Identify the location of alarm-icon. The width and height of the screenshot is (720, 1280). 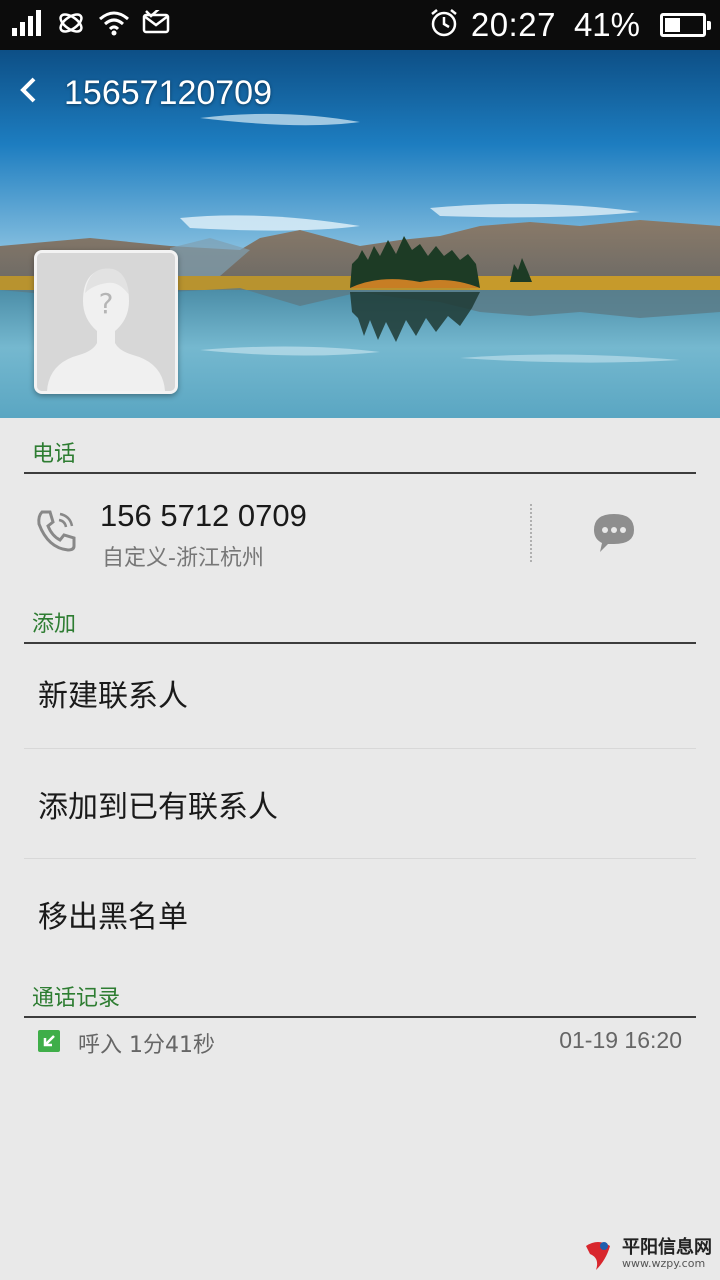
(444, 25).